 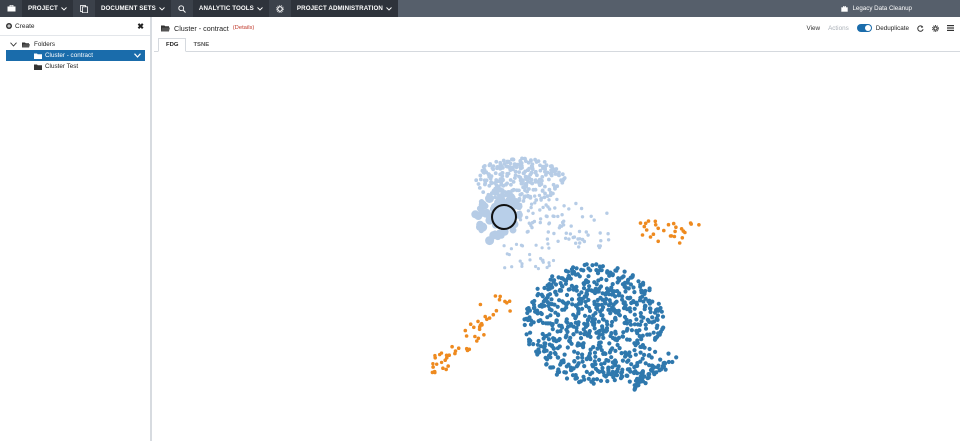 What do you see at coordinates (172, 45) in the screenshot?
I see `tab-fdg: FDG` at bounding box center [172, 45].